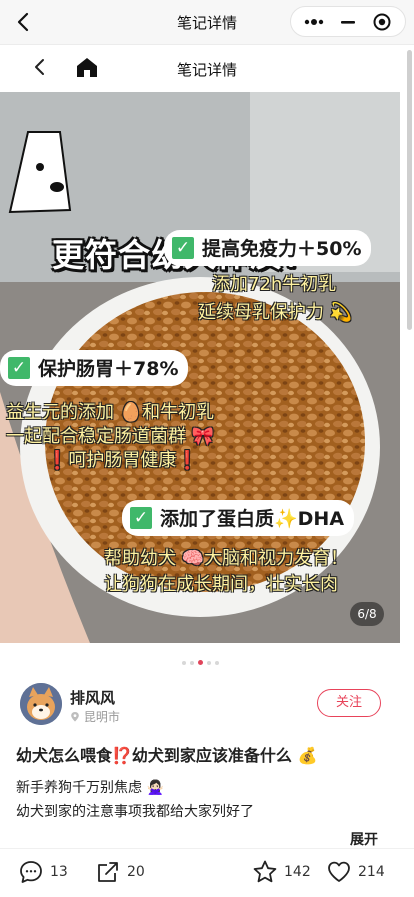 The image size is (414, 897). I want to click on collect-button: 142, so click(284, 872).